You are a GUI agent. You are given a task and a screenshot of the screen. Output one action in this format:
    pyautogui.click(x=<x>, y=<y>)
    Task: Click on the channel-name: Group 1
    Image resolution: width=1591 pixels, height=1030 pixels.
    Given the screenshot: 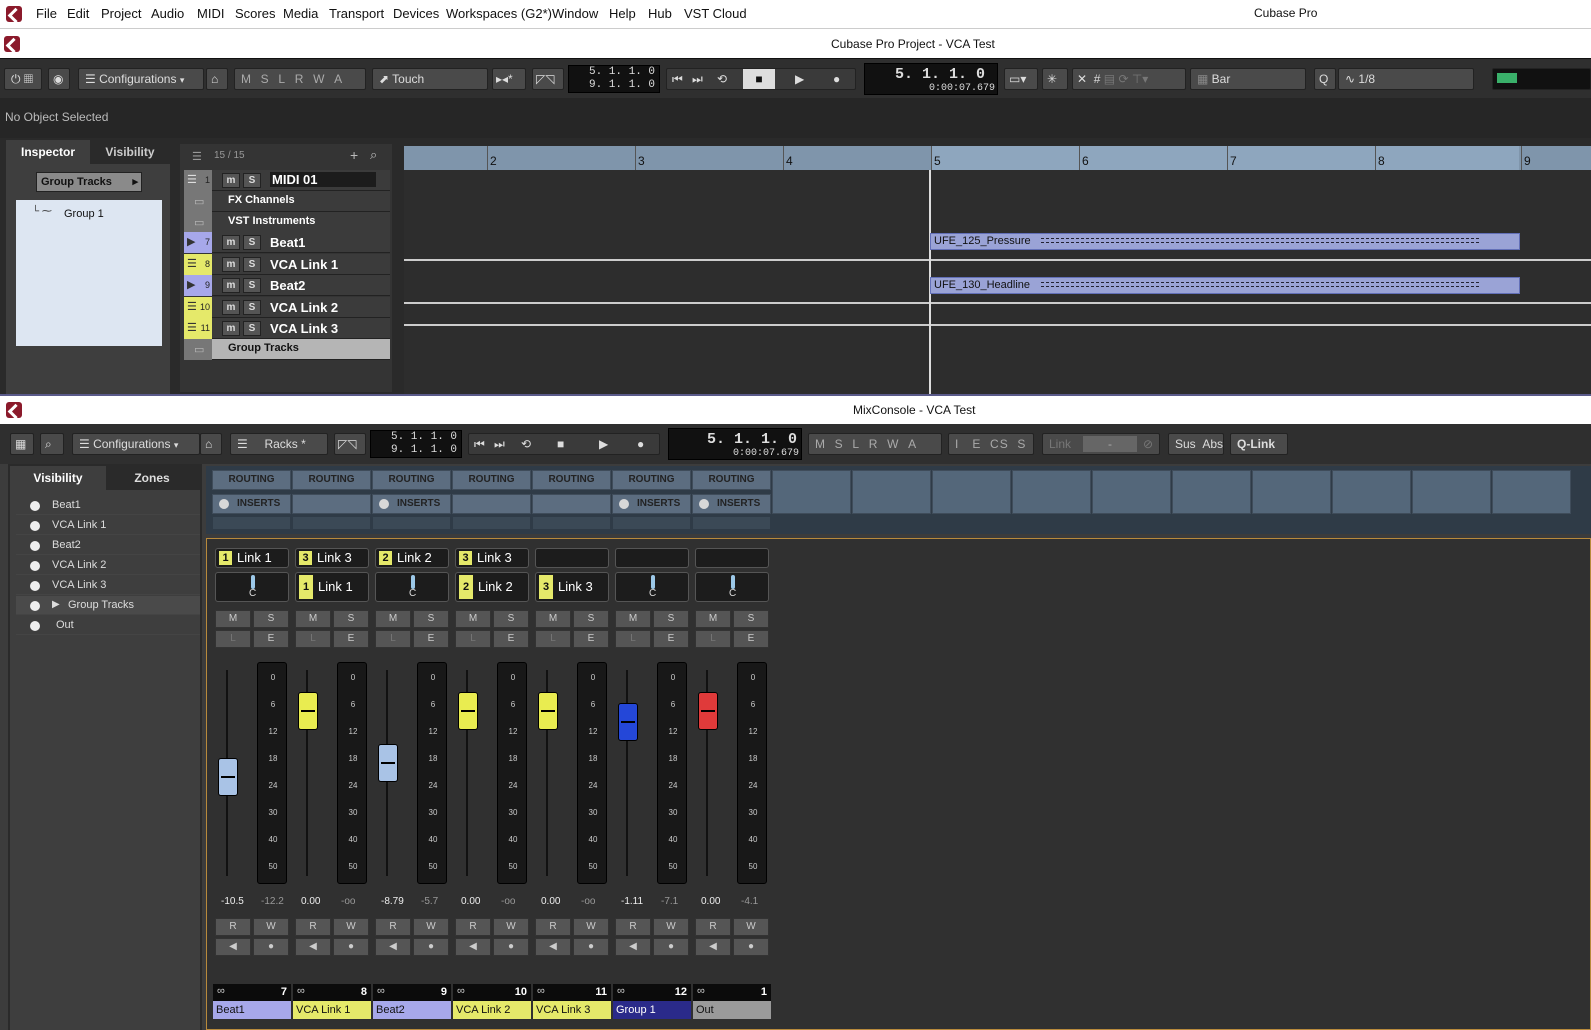 What is the action you would take?
    pyautogui.click(x=652, y=1010)
    